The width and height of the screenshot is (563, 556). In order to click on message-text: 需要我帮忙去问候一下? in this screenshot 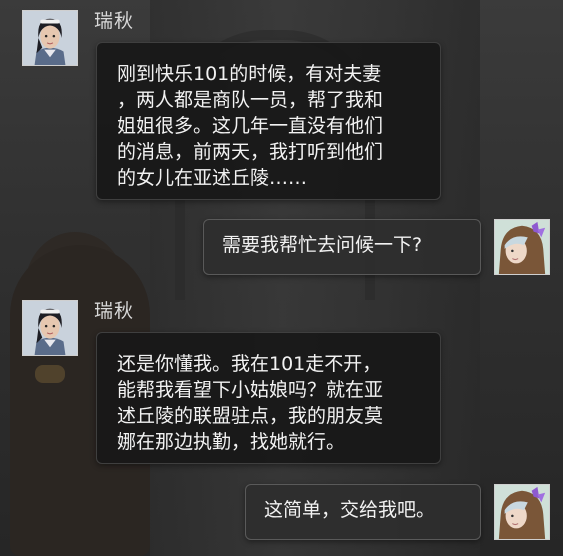, I will do `click(322, 245)`.